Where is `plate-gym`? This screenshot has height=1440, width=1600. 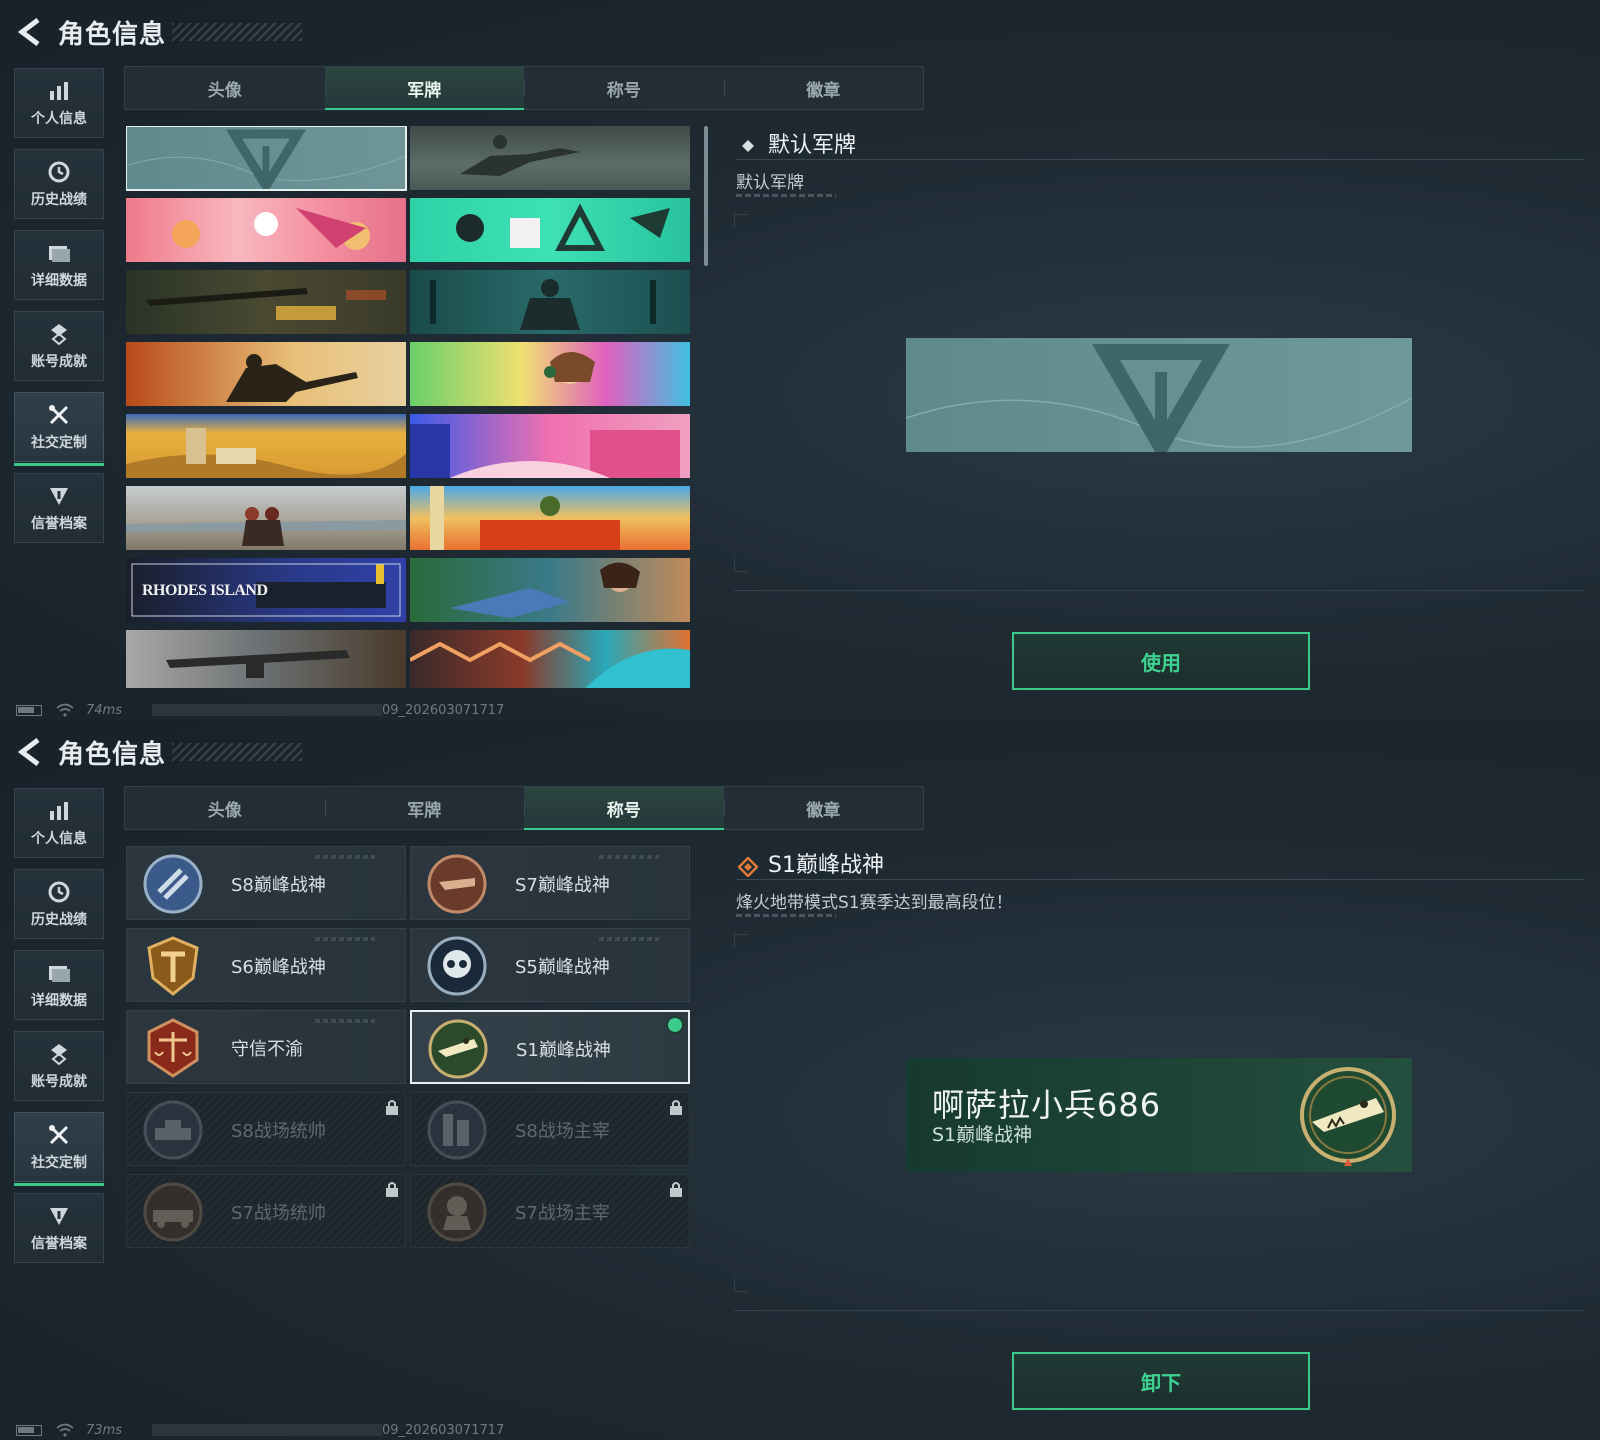 plate-gym is located at coordinates (550, 302).